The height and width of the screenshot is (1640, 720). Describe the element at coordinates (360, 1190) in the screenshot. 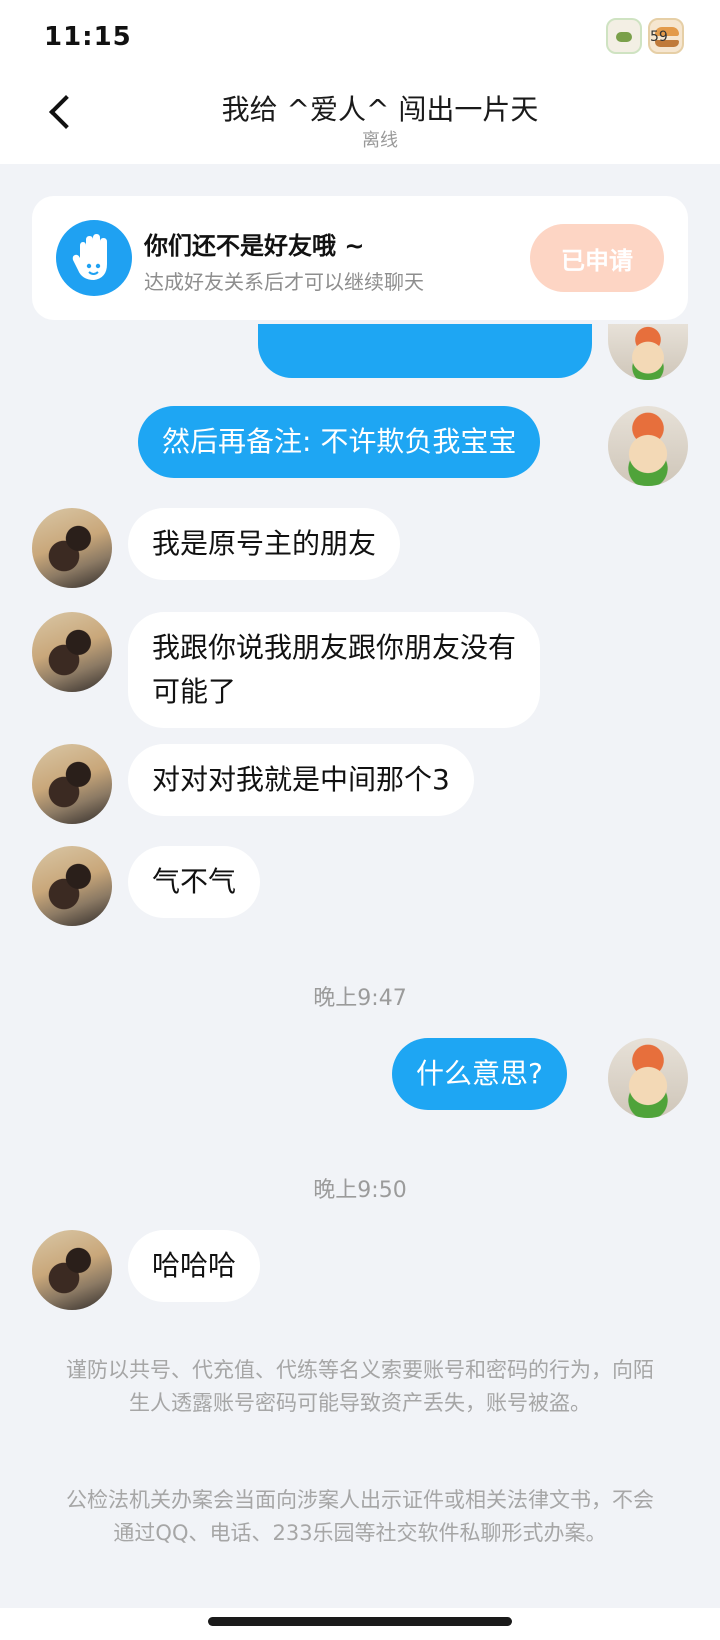

I see `message-timestamp: 晚上9:50` at that location.